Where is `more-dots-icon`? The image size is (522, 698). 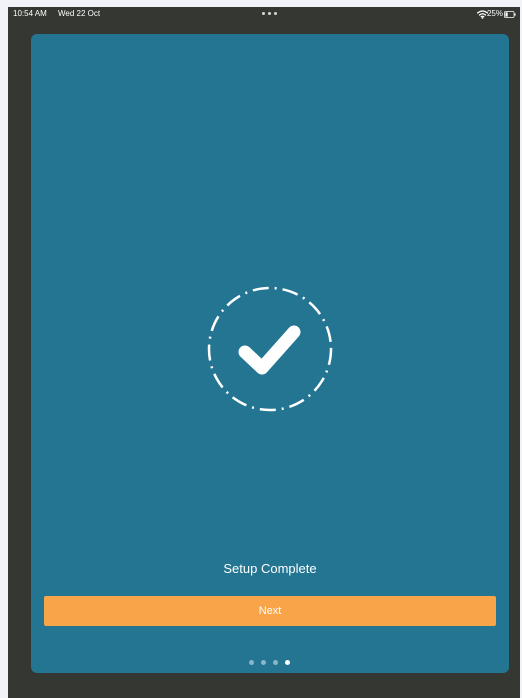
more-dots-icon is located at coordinates (270, 14).